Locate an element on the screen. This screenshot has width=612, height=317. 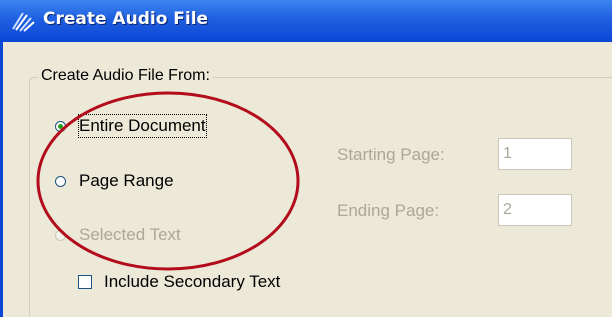
radio-selected-icon is located at coordinates (60, 126).